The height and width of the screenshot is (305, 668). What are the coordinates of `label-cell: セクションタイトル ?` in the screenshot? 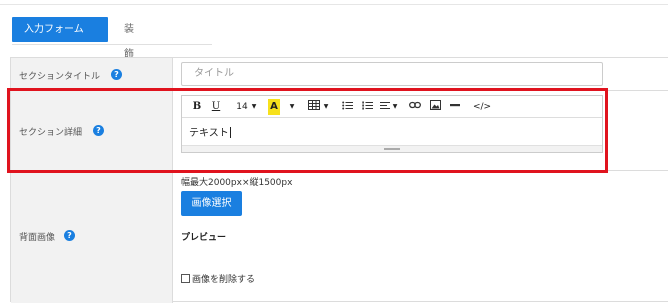 It's located at (92, 74).